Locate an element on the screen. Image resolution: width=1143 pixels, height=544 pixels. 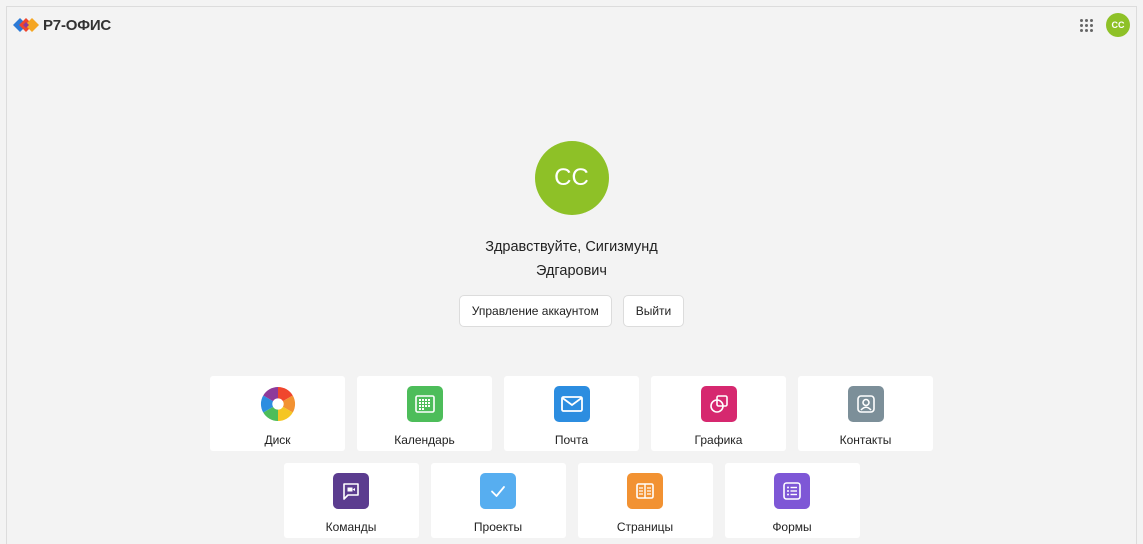
manage-account-button: Управление аккаунтом is located at coordinates (535, 311).